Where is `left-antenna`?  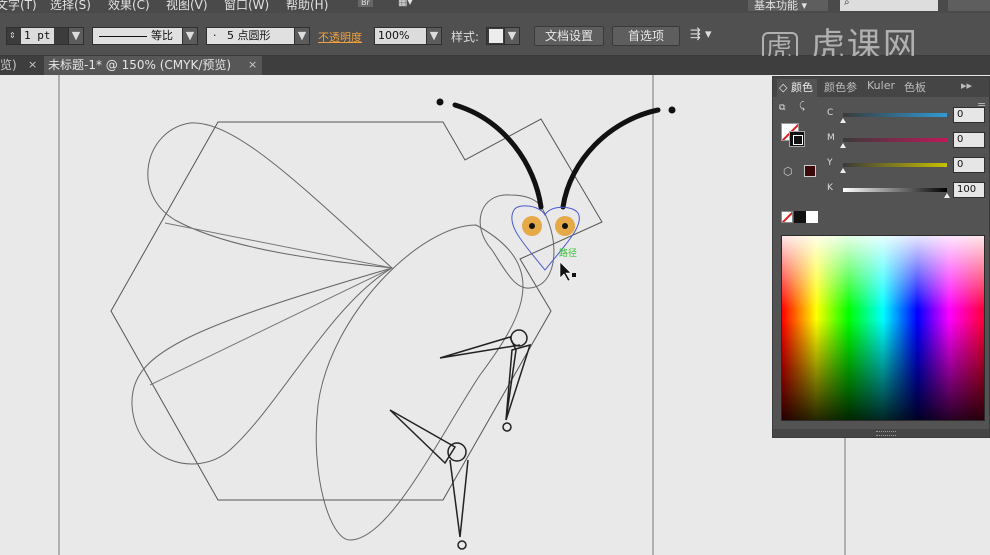
left-antenna is located at coordinates (498, 156).